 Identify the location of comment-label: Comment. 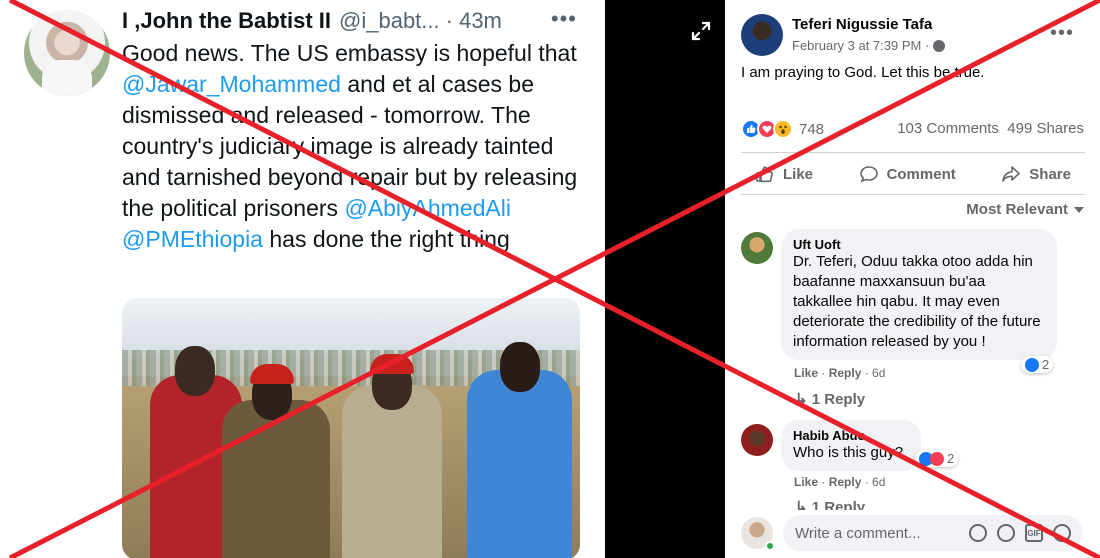
(921, 174).